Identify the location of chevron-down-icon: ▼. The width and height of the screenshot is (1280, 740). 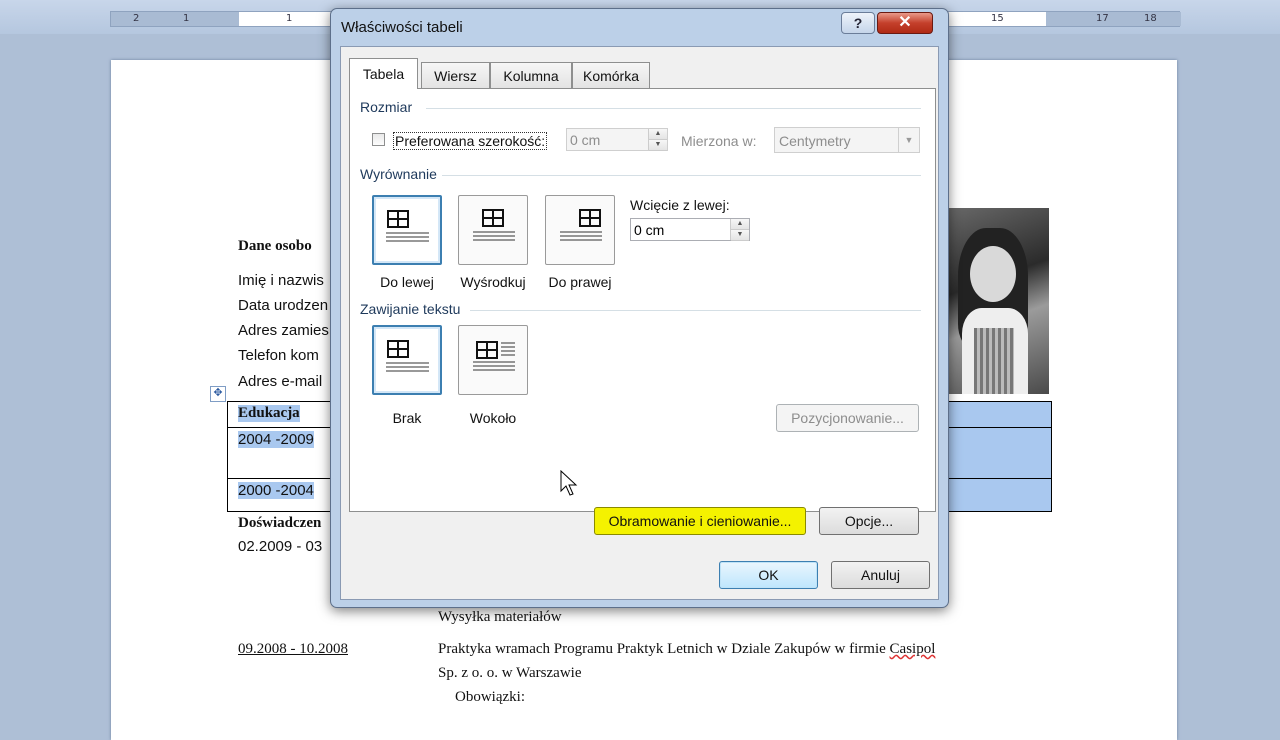
(908, 140).